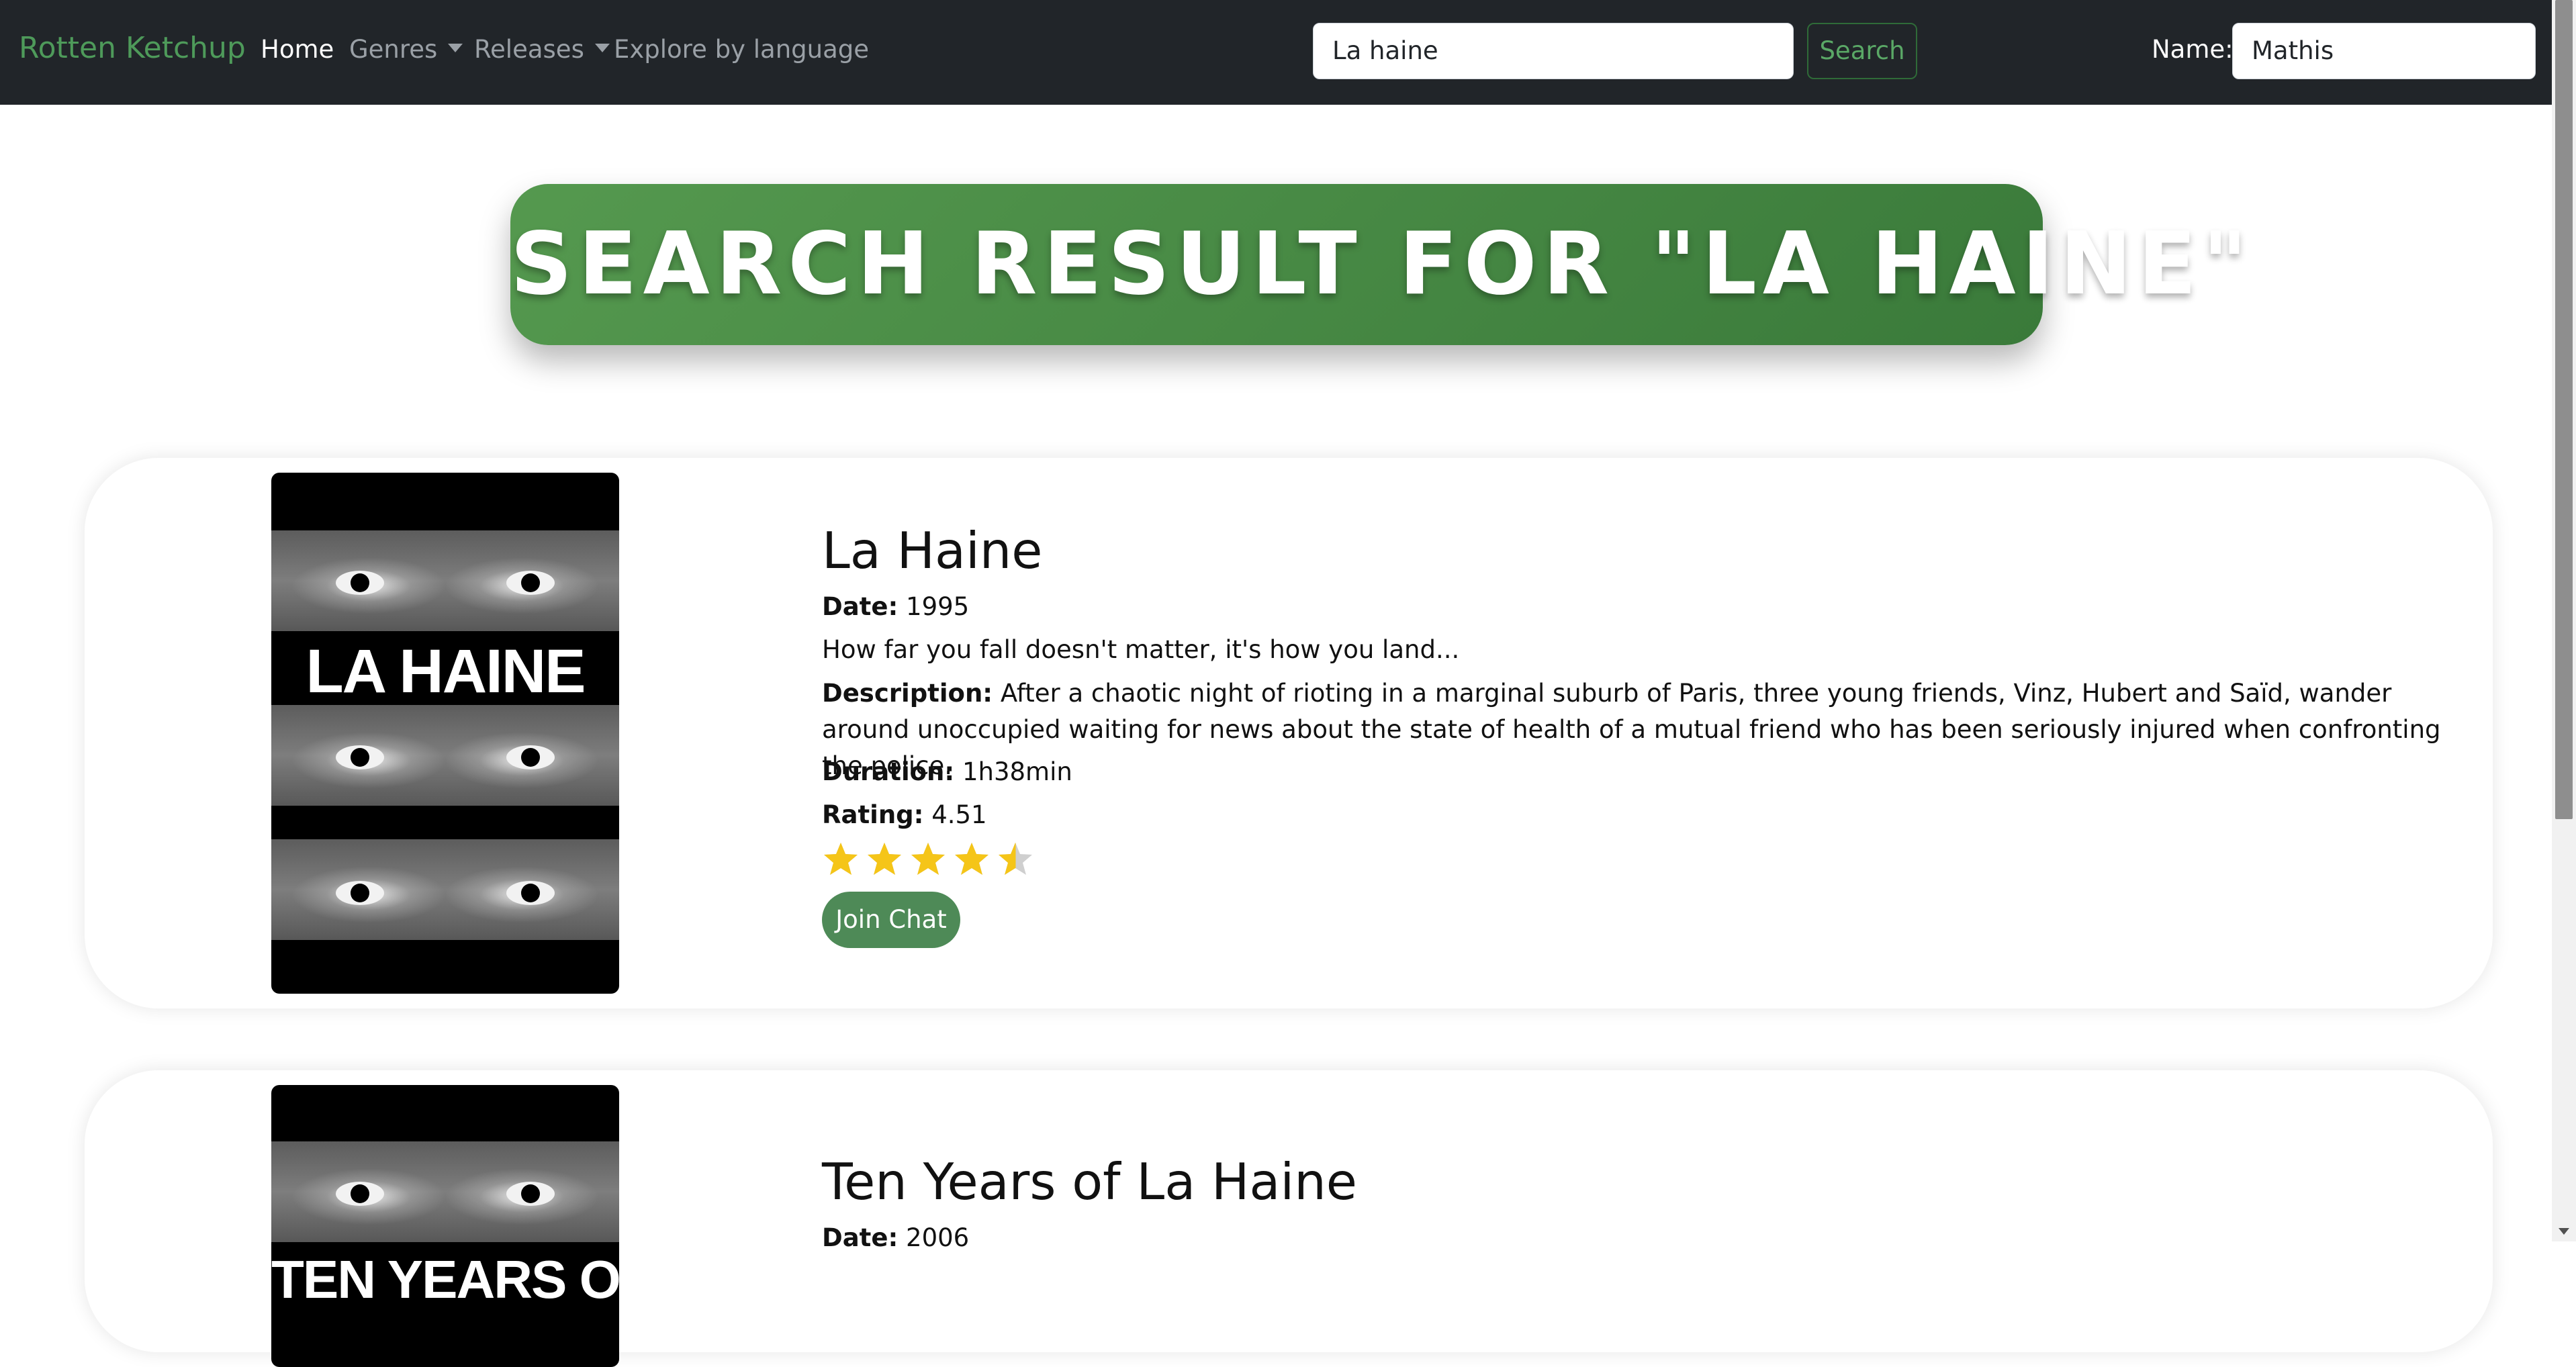  I want to click on movie-duration: Duration: 1h38min, so click(947, 771).